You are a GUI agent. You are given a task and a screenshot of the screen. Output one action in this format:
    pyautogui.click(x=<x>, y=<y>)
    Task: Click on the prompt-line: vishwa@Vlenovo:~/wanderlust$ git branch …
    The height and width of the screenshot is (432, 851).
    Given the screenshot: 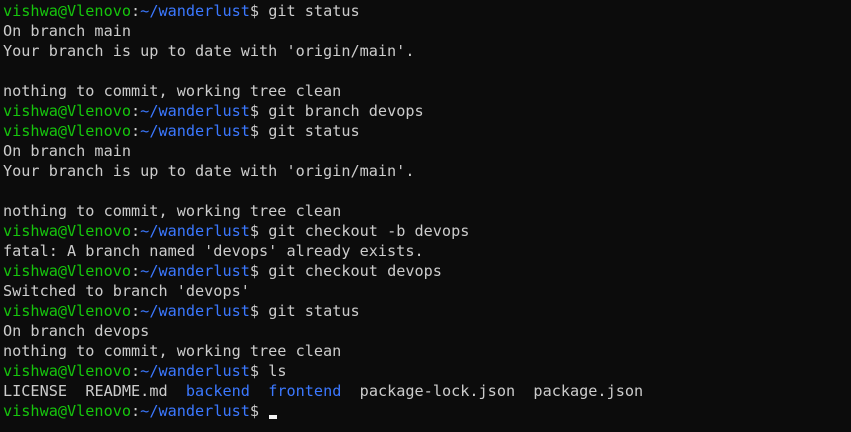 What is the action you would take?
    pyautogui.click(x=427, y=111)
    